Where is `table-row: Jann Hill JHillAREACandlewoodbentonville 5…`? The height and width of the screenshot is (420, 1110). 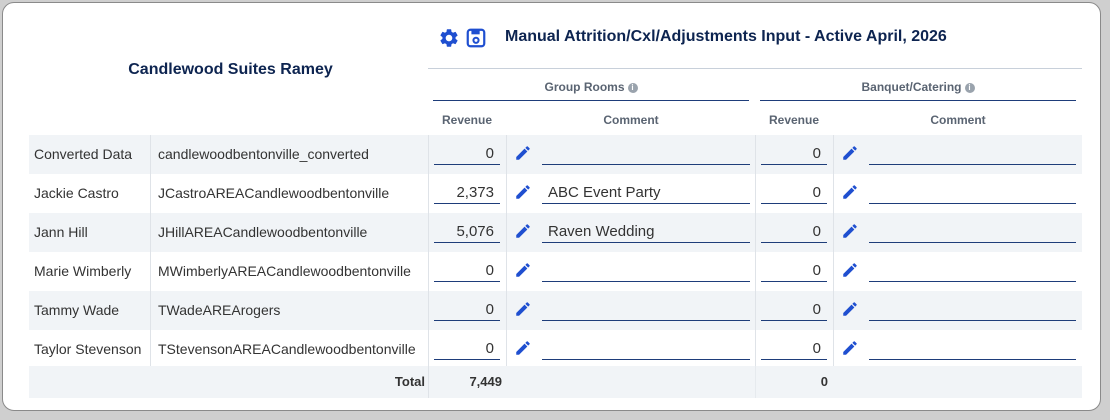 table-row: Jann Hill JHillAREACandlewoodbentonville 5… is located at coordinates (555, 232).